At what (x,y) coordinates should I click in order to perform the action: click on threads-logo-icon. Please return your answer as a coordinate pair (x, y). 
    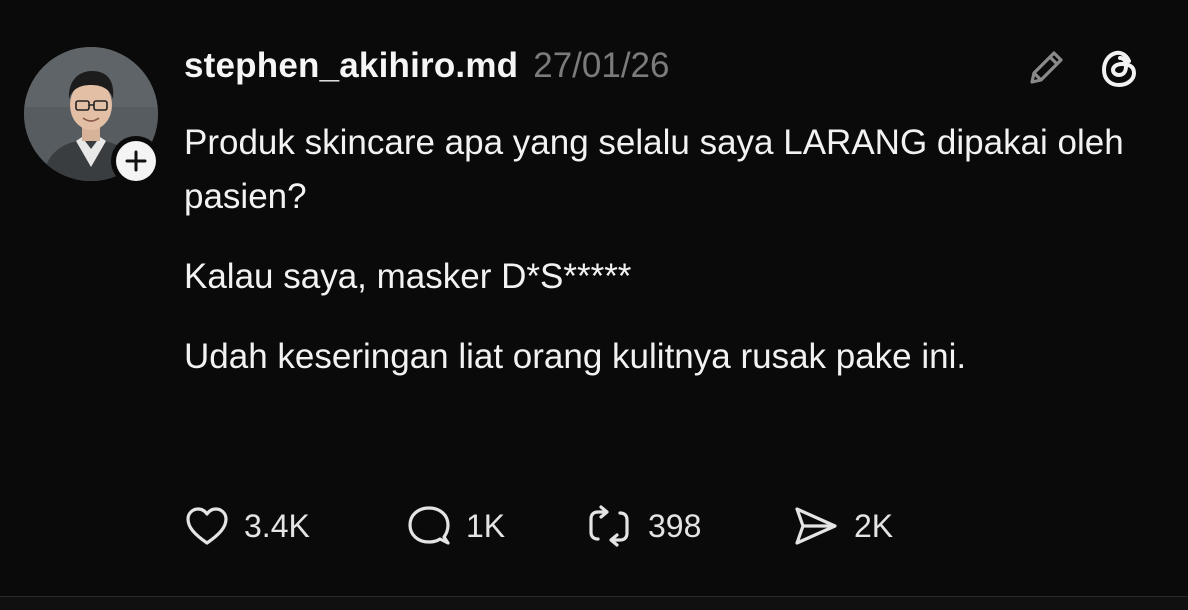
    Looking at the image, I should click on (1119, 68).